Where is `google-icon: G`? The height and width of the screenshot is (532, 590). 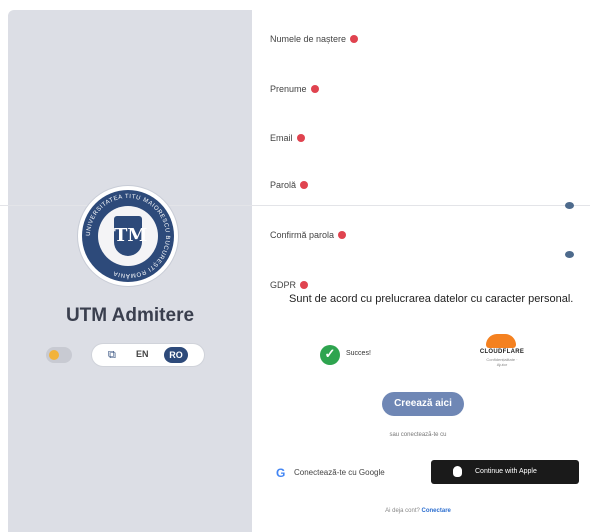
google-icon: G is located at coordinates (281, 473).